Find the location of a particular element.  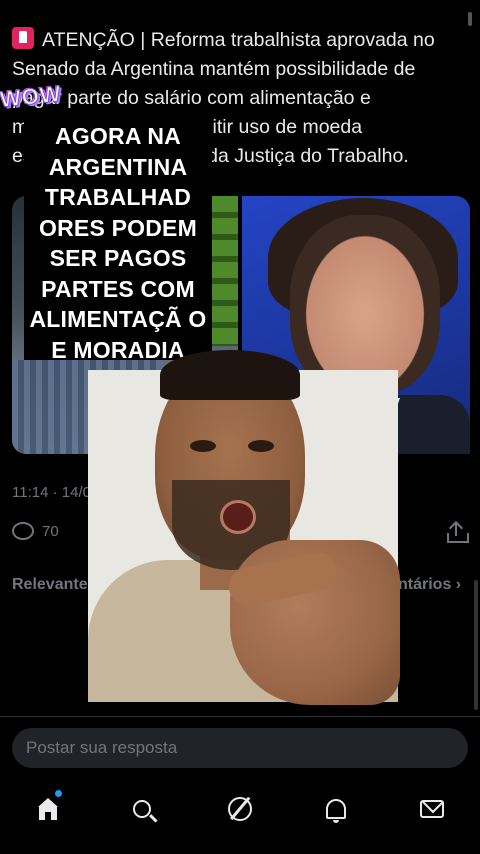

nav-notifications is located at coordinates (336, 809).